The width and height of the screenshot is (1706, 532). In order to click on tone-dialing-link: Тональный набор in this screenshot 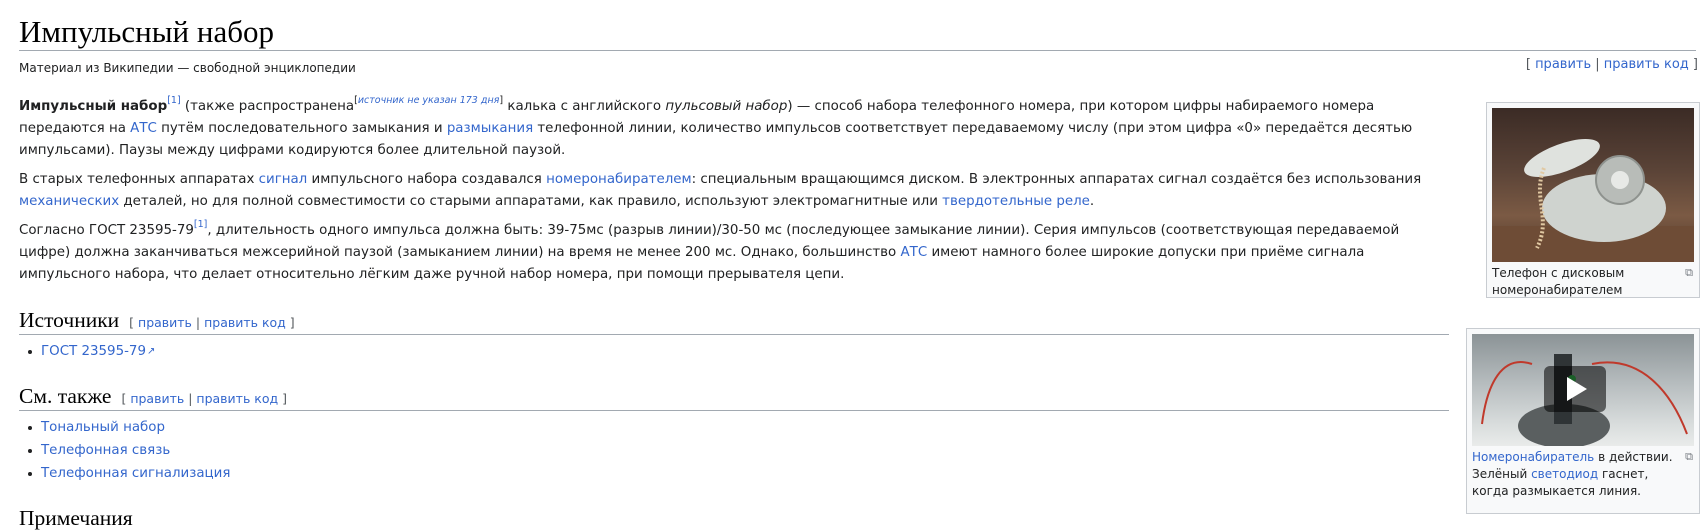, I will do `click(103, 427)`.